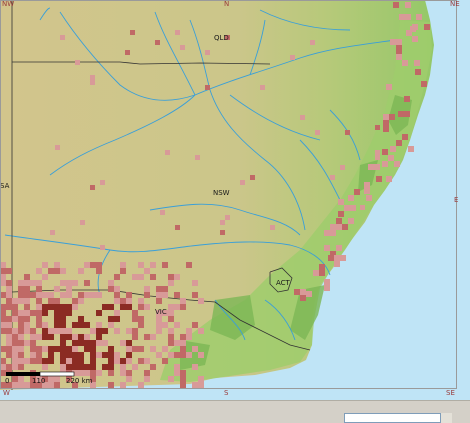  Describe the element at coordinates (5, 186) in the screenshot. I see `label-sa: SA` at that location.